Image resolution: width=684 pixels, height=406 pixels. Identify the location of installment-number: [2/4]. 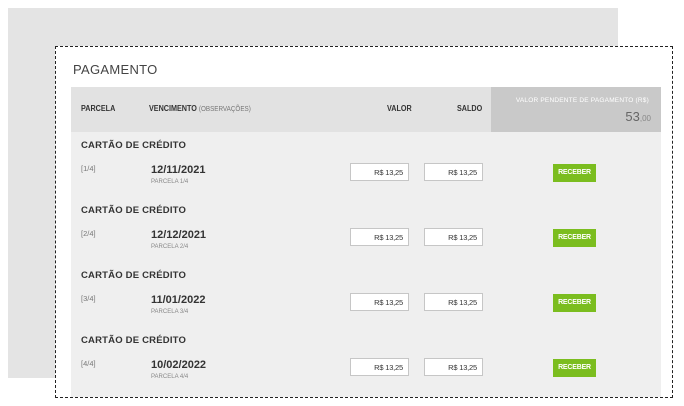
(88, 233).